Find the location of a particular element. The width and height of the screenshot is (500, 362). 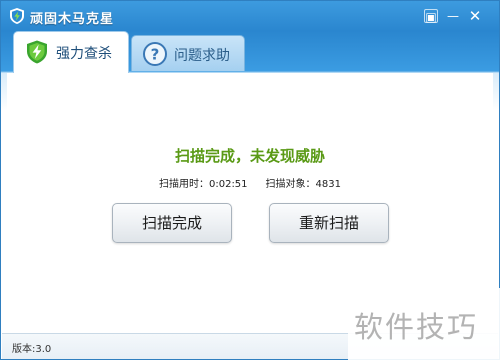

title-bar: 顽固木马克星 ▣ — ✕ is located at coordinates (250, 16).